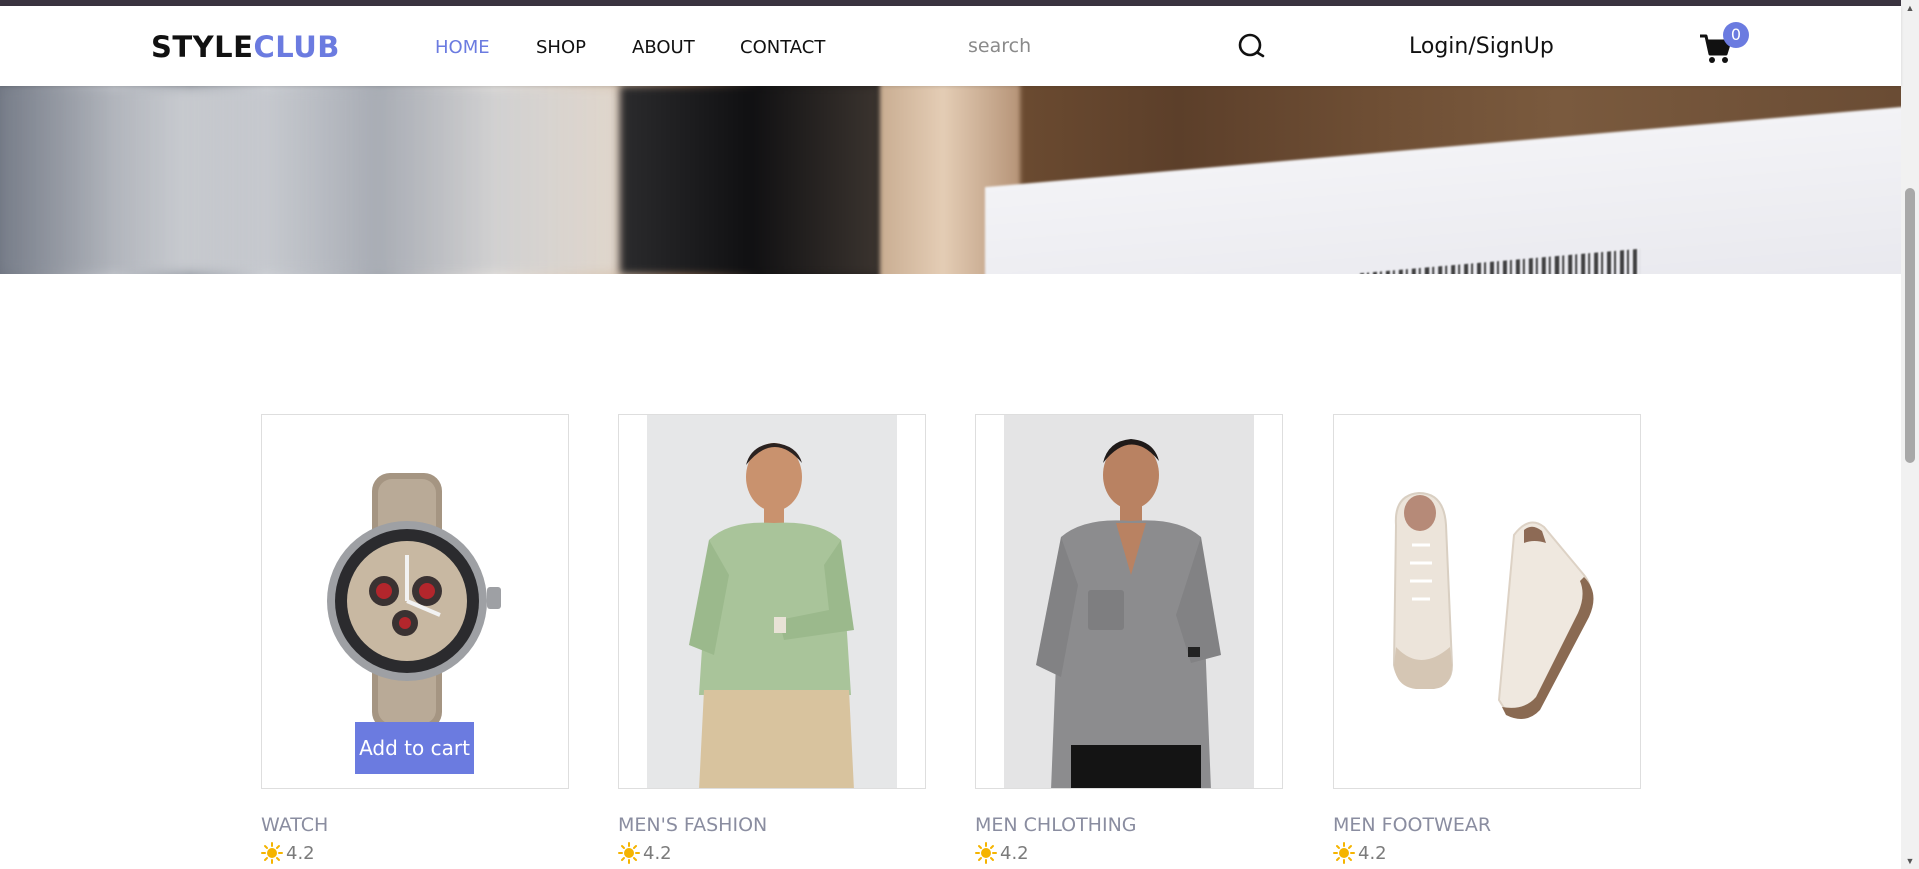  What do you see at coordinates (1493, 605) in the screenshot?
I see `men-footwear-image` at bounding box center [1493, 605].